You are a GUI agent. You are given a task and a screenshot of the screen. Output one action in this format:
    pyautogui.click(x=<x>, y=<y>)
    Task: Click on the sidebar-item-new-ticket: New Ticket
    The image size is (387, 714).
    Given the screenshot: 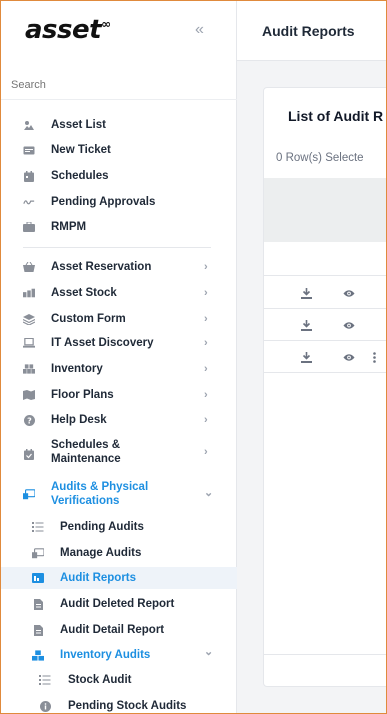 What is the action you would take?
    pyautogui.click(x=119, y=150)
    